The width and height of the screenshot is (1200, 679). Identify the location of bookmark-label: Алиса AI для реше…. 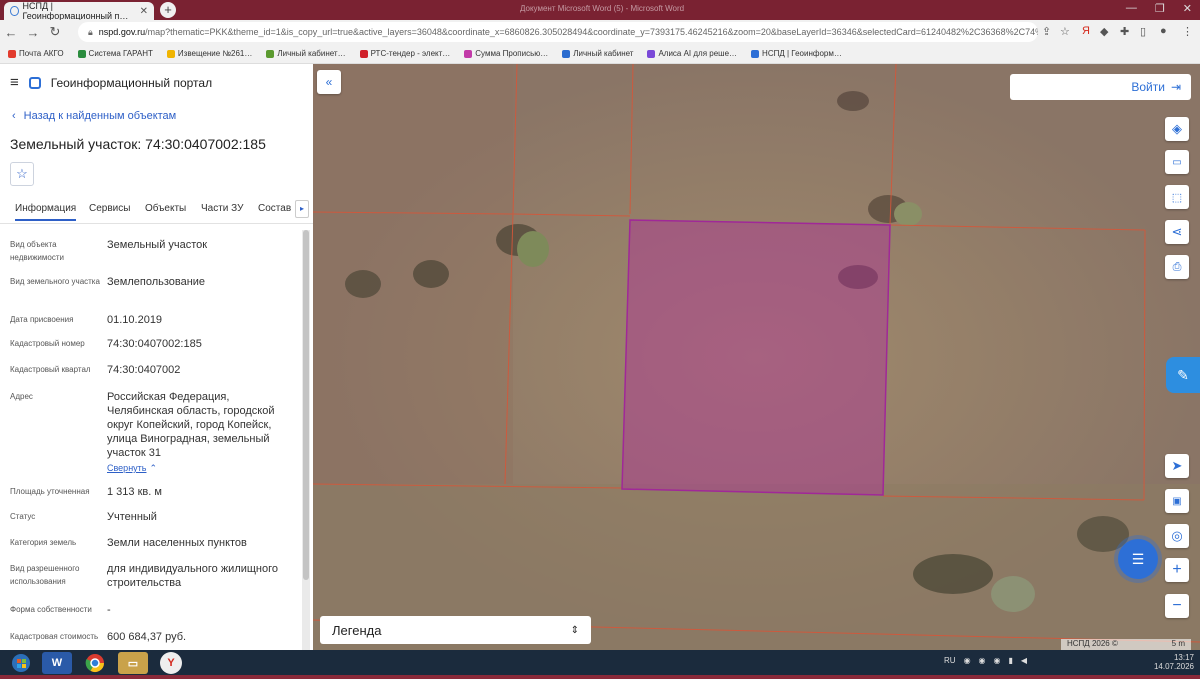
(698, 53).